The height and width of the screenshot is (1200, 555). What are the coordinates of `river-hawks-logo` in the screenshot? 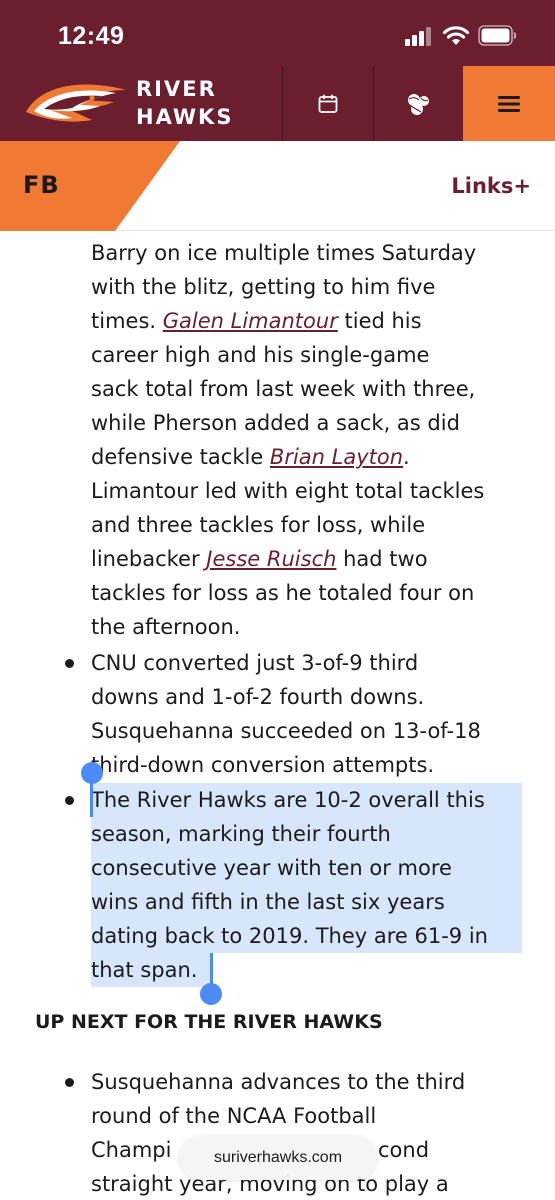 It's located at (76, 104).